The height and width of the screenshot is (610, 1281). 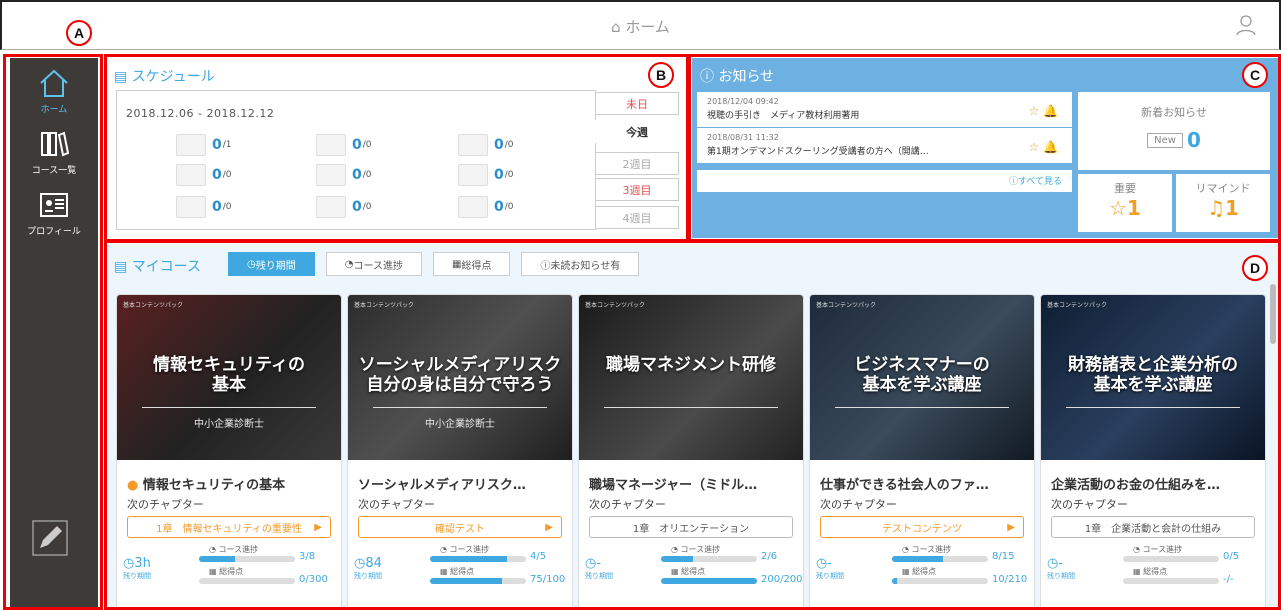 I want to click on notice-date: 2018/12/04 09:42, so click(x=743, y=101).